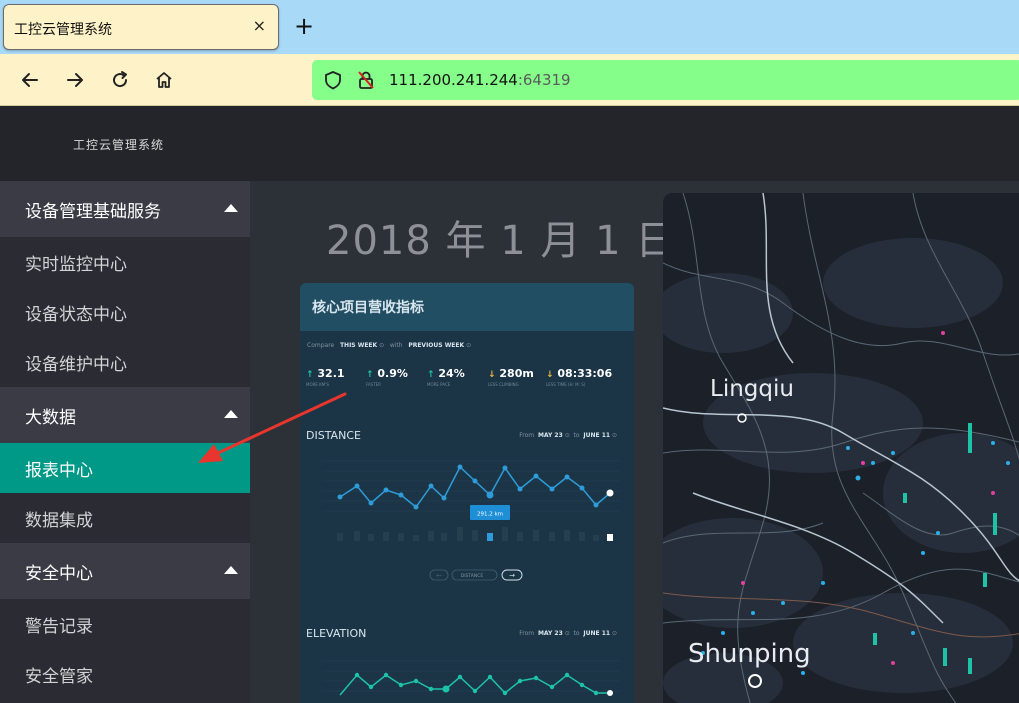 The height and width of the screenshot is (703, 1019). Describe the element at coordinates (125, 674) in the screenshot. I see `sidebar-item-security-steward: 安全管家` at that location.